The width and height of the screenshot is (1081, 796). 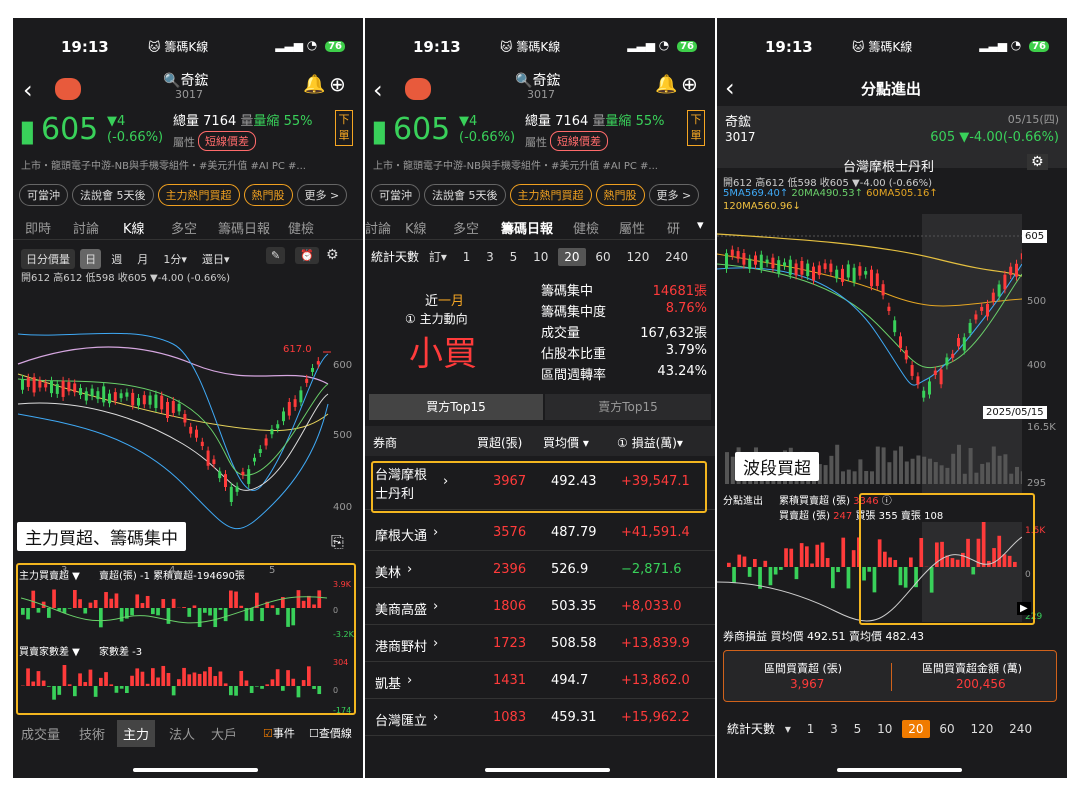 What do you see at coordinates (276, 255) in the screenshot?
I see `draw-icon: ✎` at bounding box center [276, 255].